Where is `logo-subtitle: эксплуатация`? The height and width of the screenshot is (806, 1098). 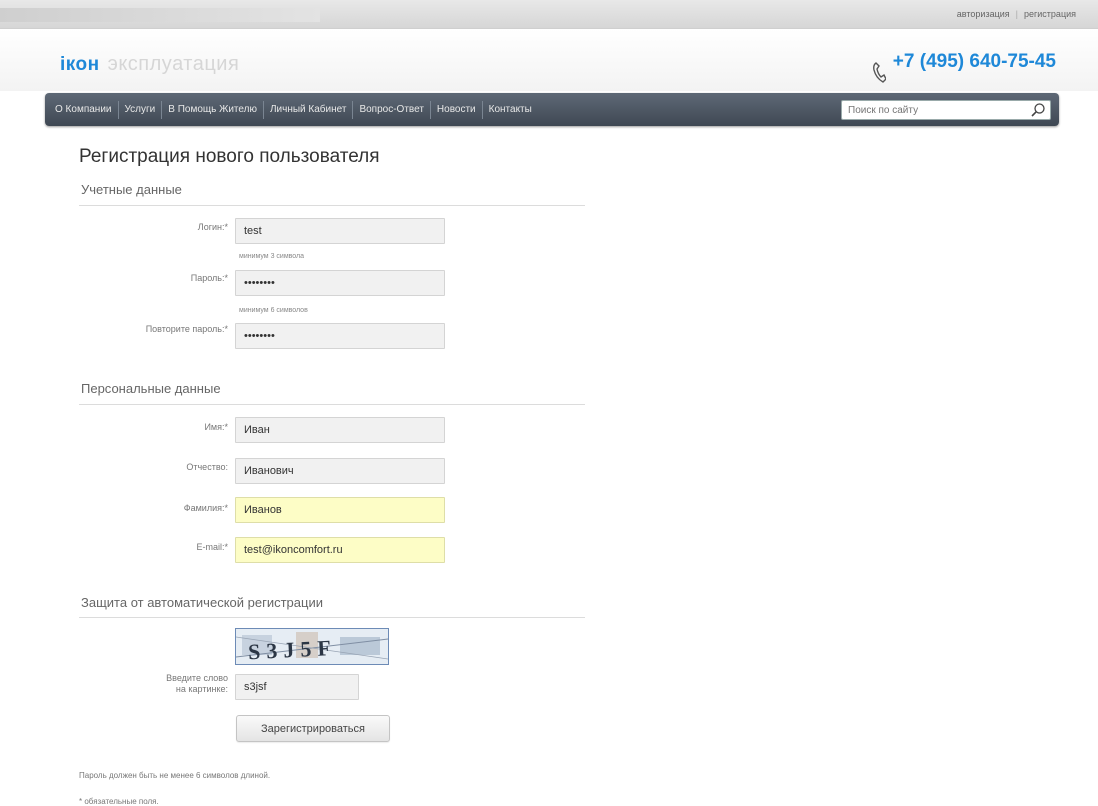
logo-subtitle: эксплуатация is located at coordinates (173, 64).